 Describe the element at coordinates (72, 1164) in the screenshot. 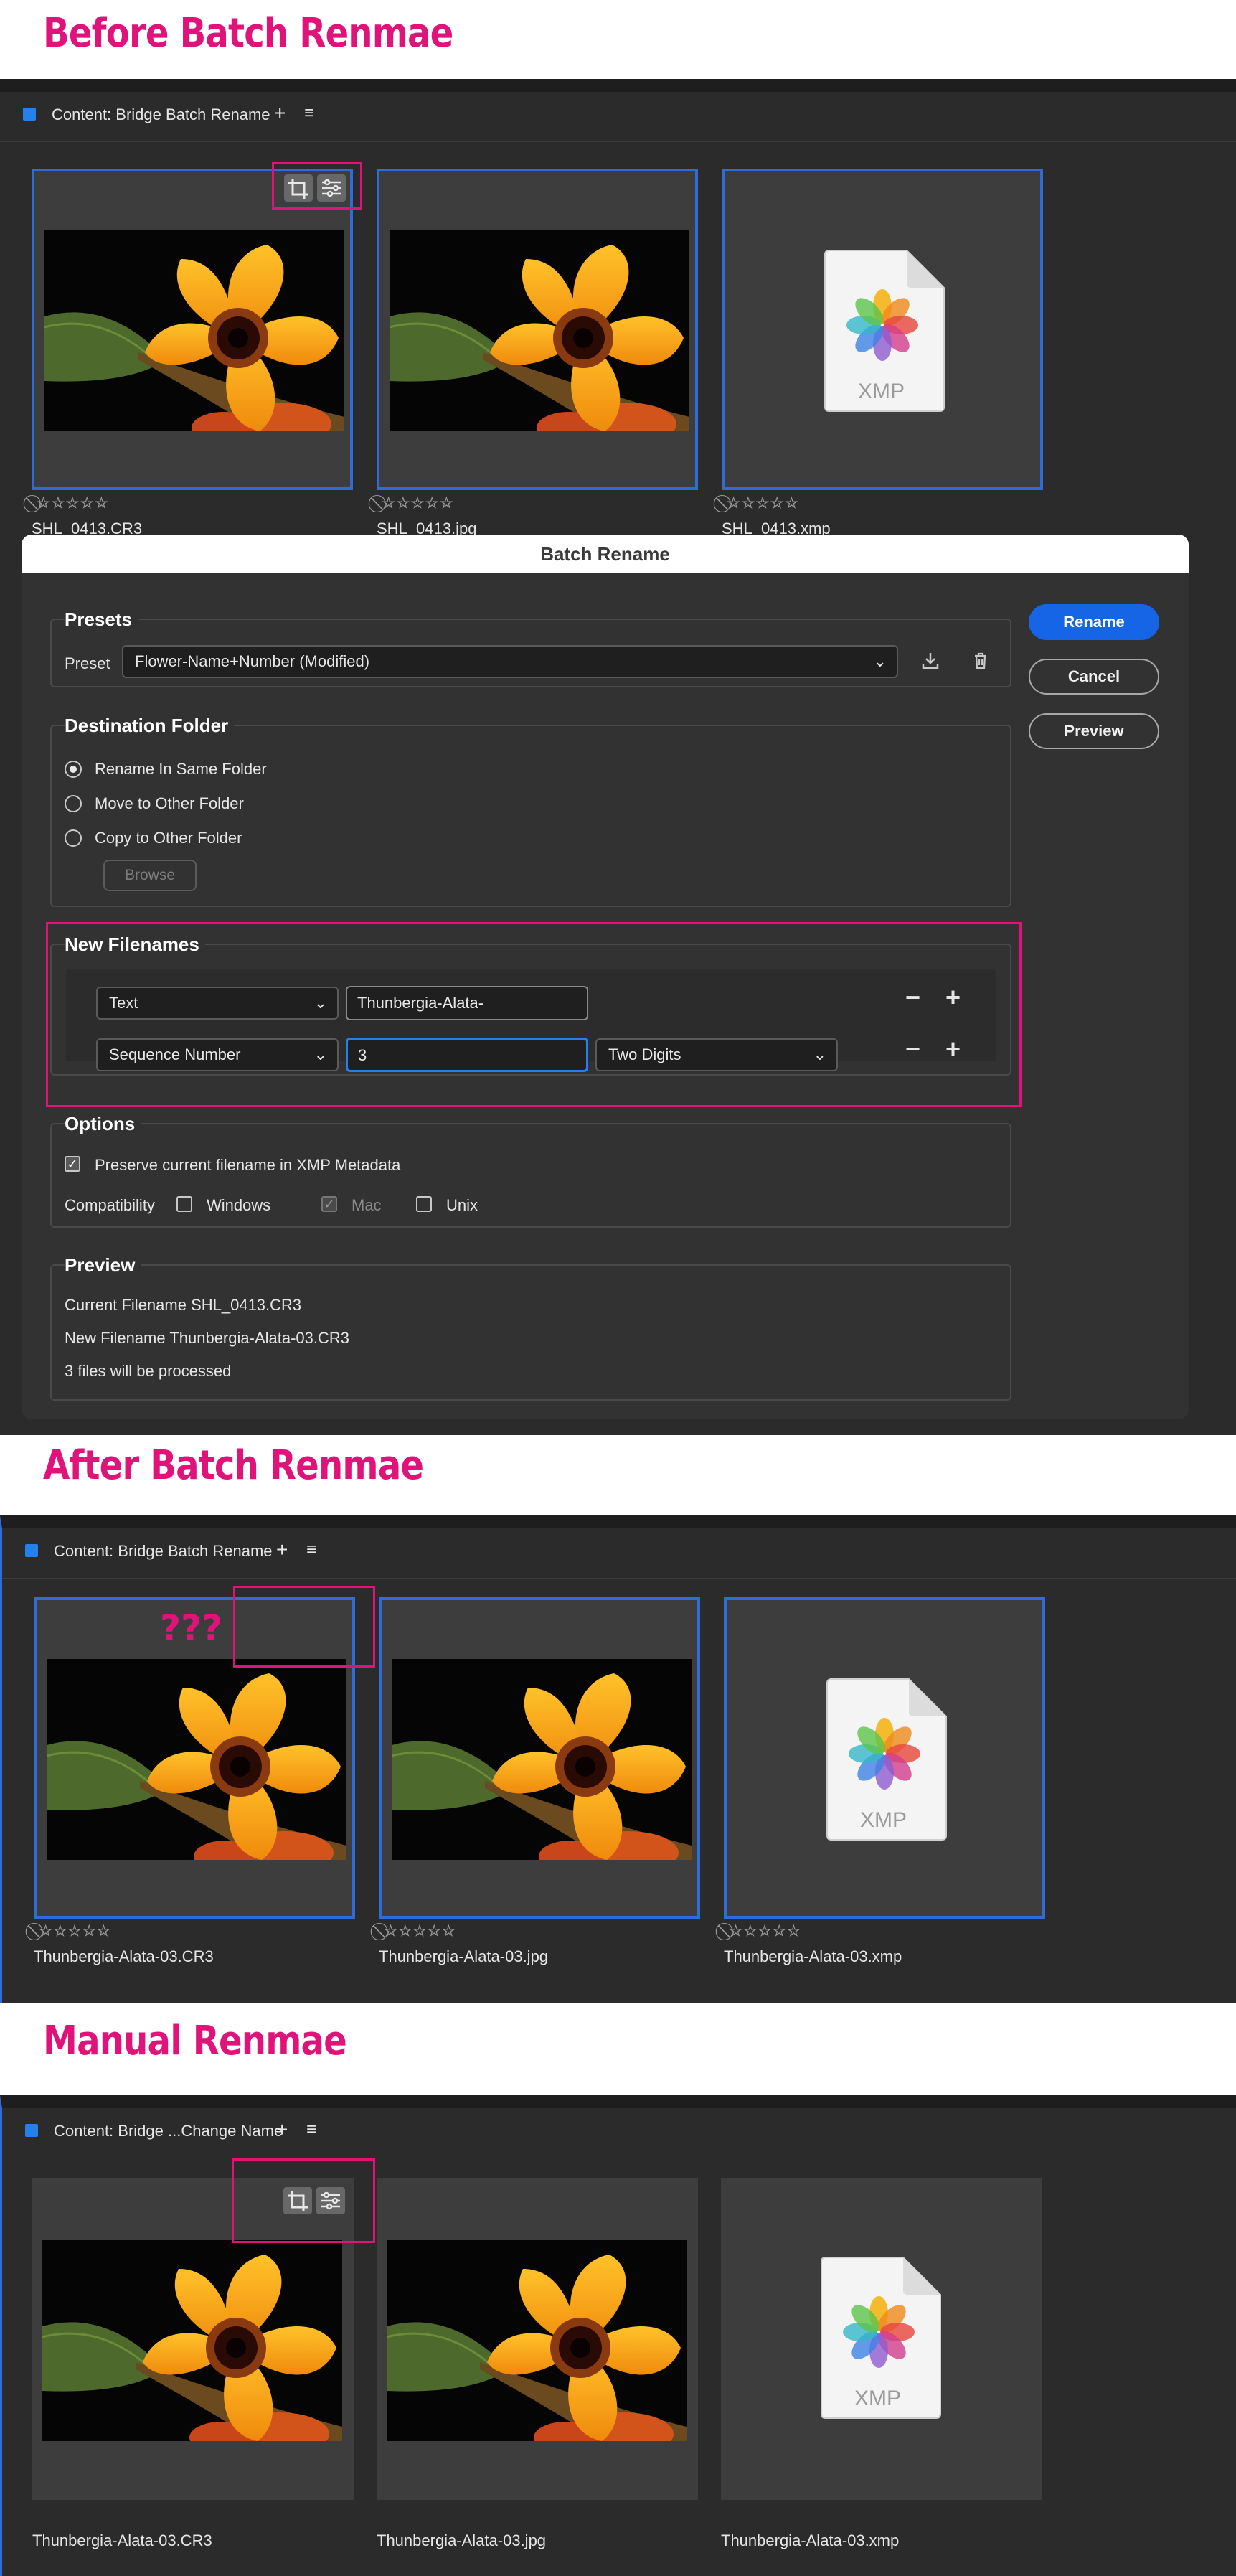

I see `preserve-checkbox: ✓` at that location.